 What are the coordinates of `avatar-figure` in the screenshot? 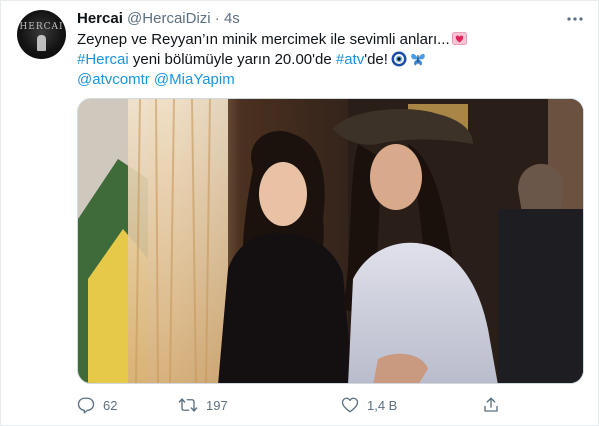 It's located at (41, 43).